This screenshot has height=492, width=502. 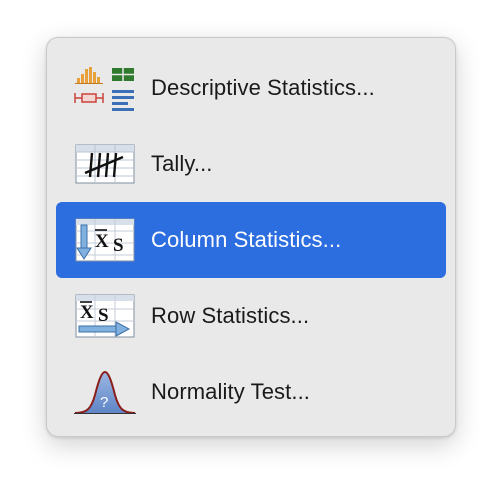 What do you see at coordinates (105, 88) in the screenshot?
I see `descriptive-statistics-icon` at bounding box center [105, 88].